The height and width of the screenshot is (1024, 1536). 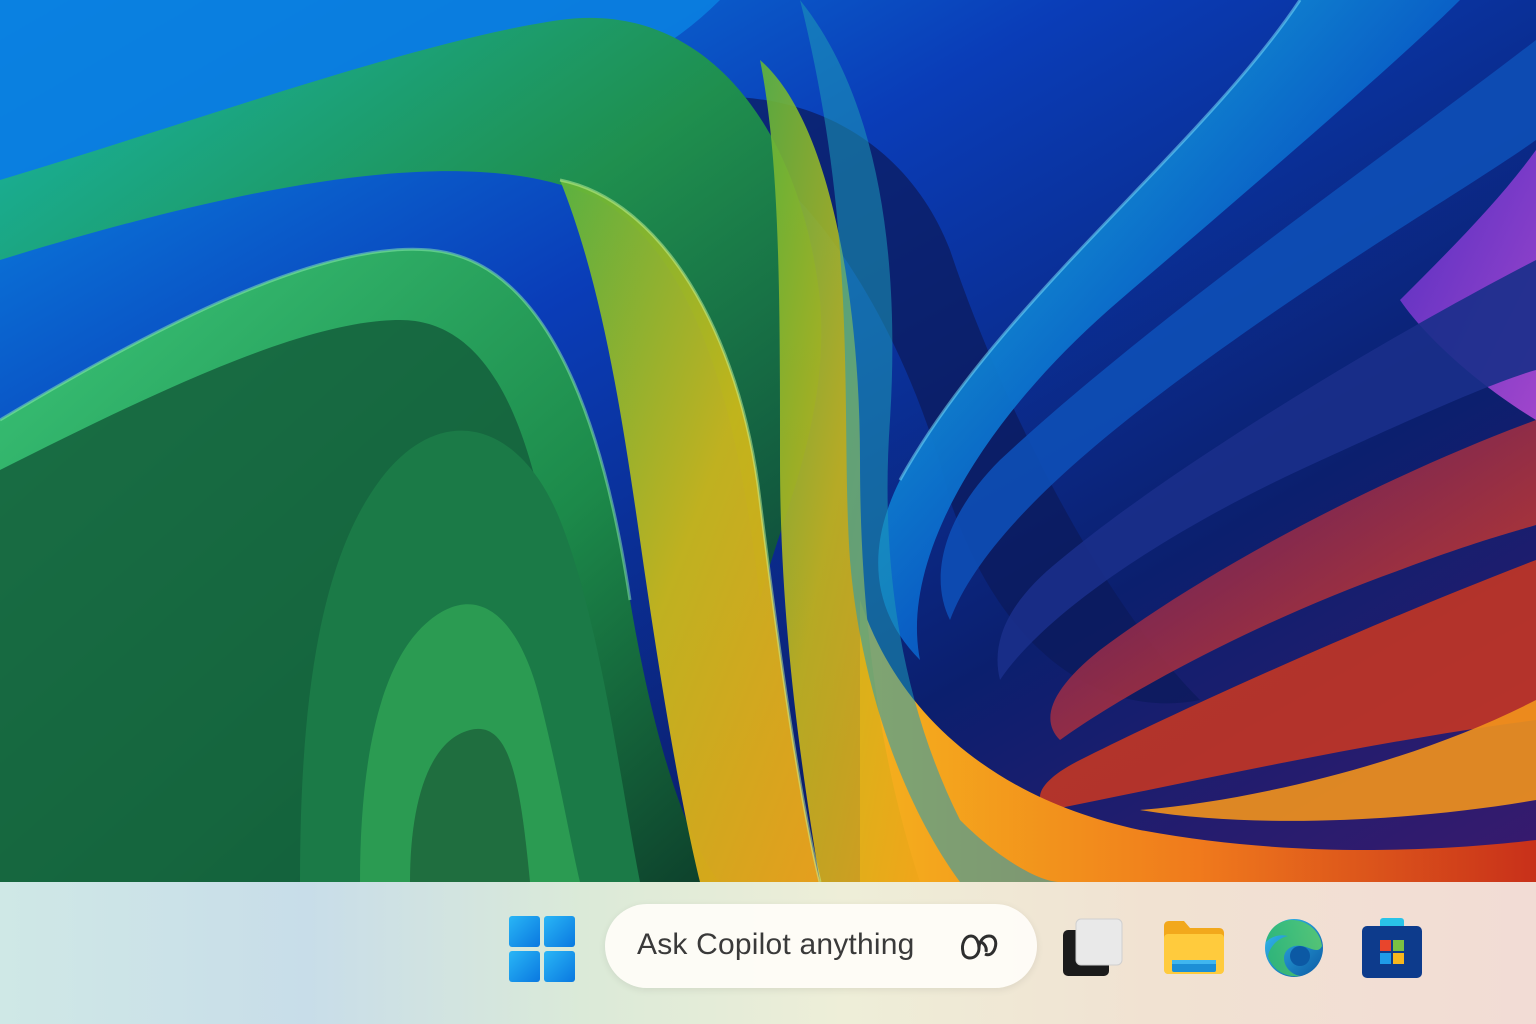 What do you see at coordinates (1092, 948) in the screenshot?
I see `task-view-icon` at bounding box center [1092, 948].